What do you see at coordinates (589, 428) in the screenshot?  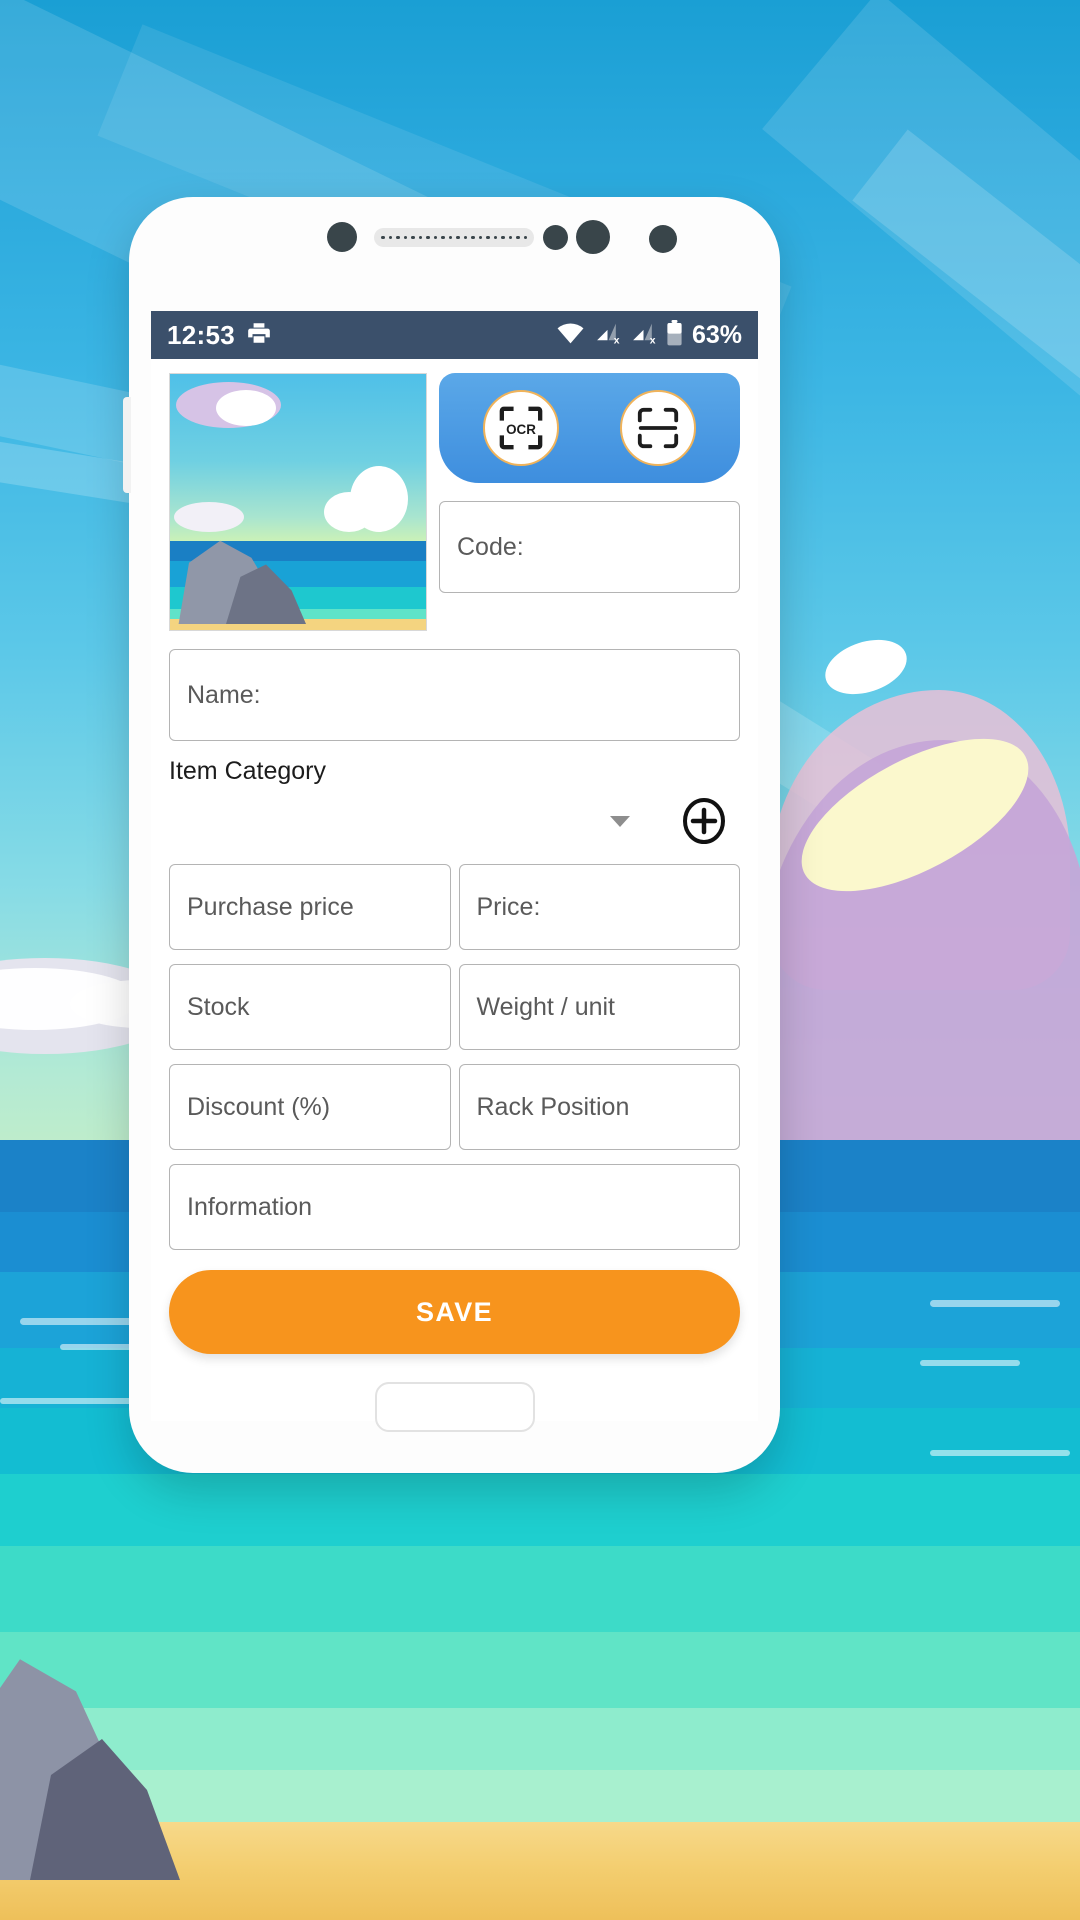 I see `scan-actions-panel: OCR` at bounding box center [589, 428].